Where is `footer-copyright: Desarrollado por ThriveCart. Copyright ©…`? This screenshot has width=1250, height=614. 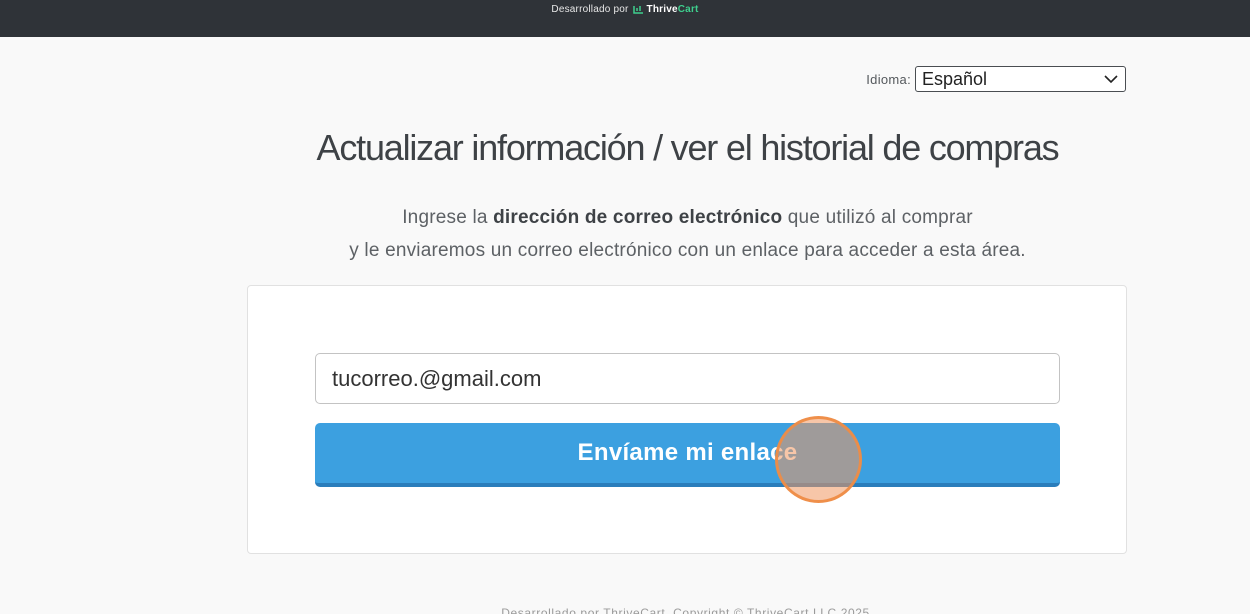
footer-copyright: Desarrollado por ThriveCart. Copyright ©… is located at coordinates (687, 610).